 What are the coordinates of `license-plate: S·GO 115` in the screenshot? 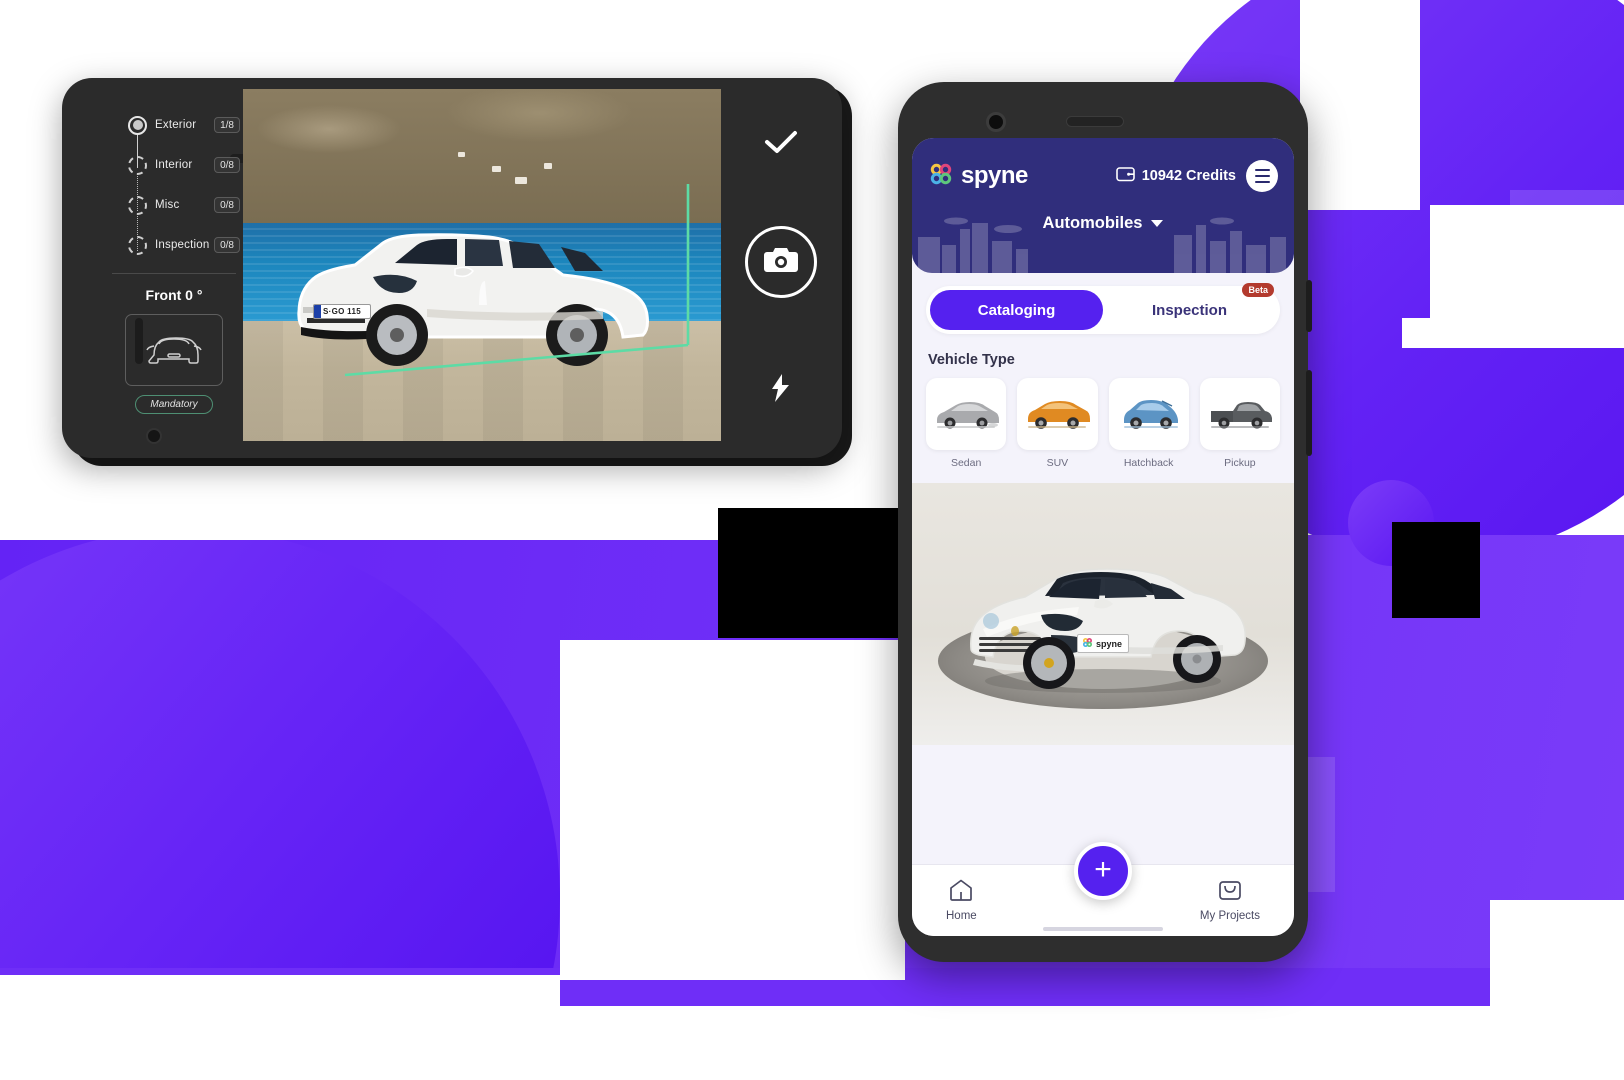 It's located at (342, 311).